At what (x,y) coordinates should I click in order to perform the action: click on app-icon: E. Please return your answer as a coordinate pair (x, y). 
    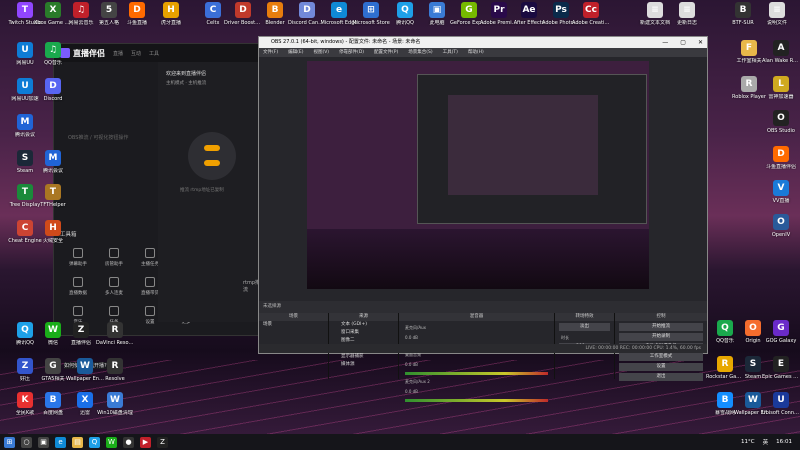
    Looking at the image, I should click on (781, 364).